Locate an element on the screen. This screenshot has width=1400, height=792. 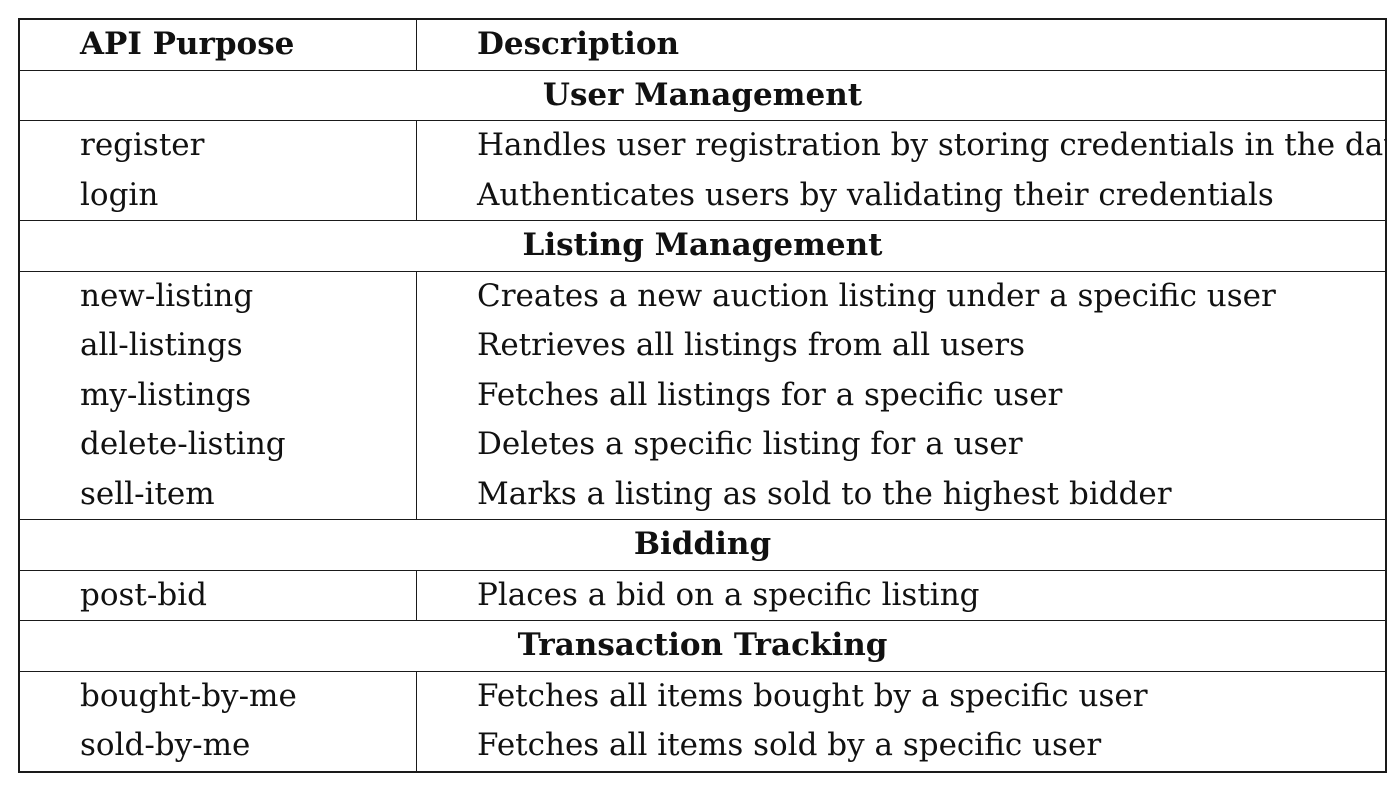
section-header-row: Bidding is located at coordinates (702, 544).